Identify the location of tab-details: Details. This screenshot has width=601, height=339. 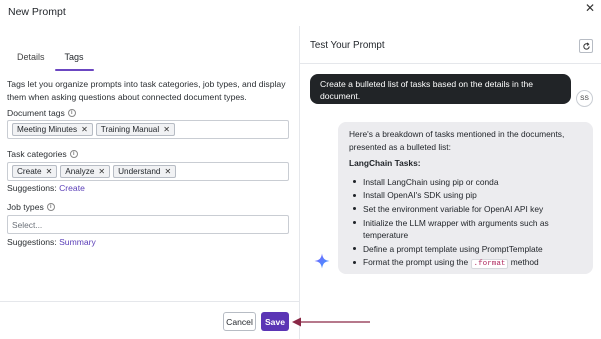
(31, 57).